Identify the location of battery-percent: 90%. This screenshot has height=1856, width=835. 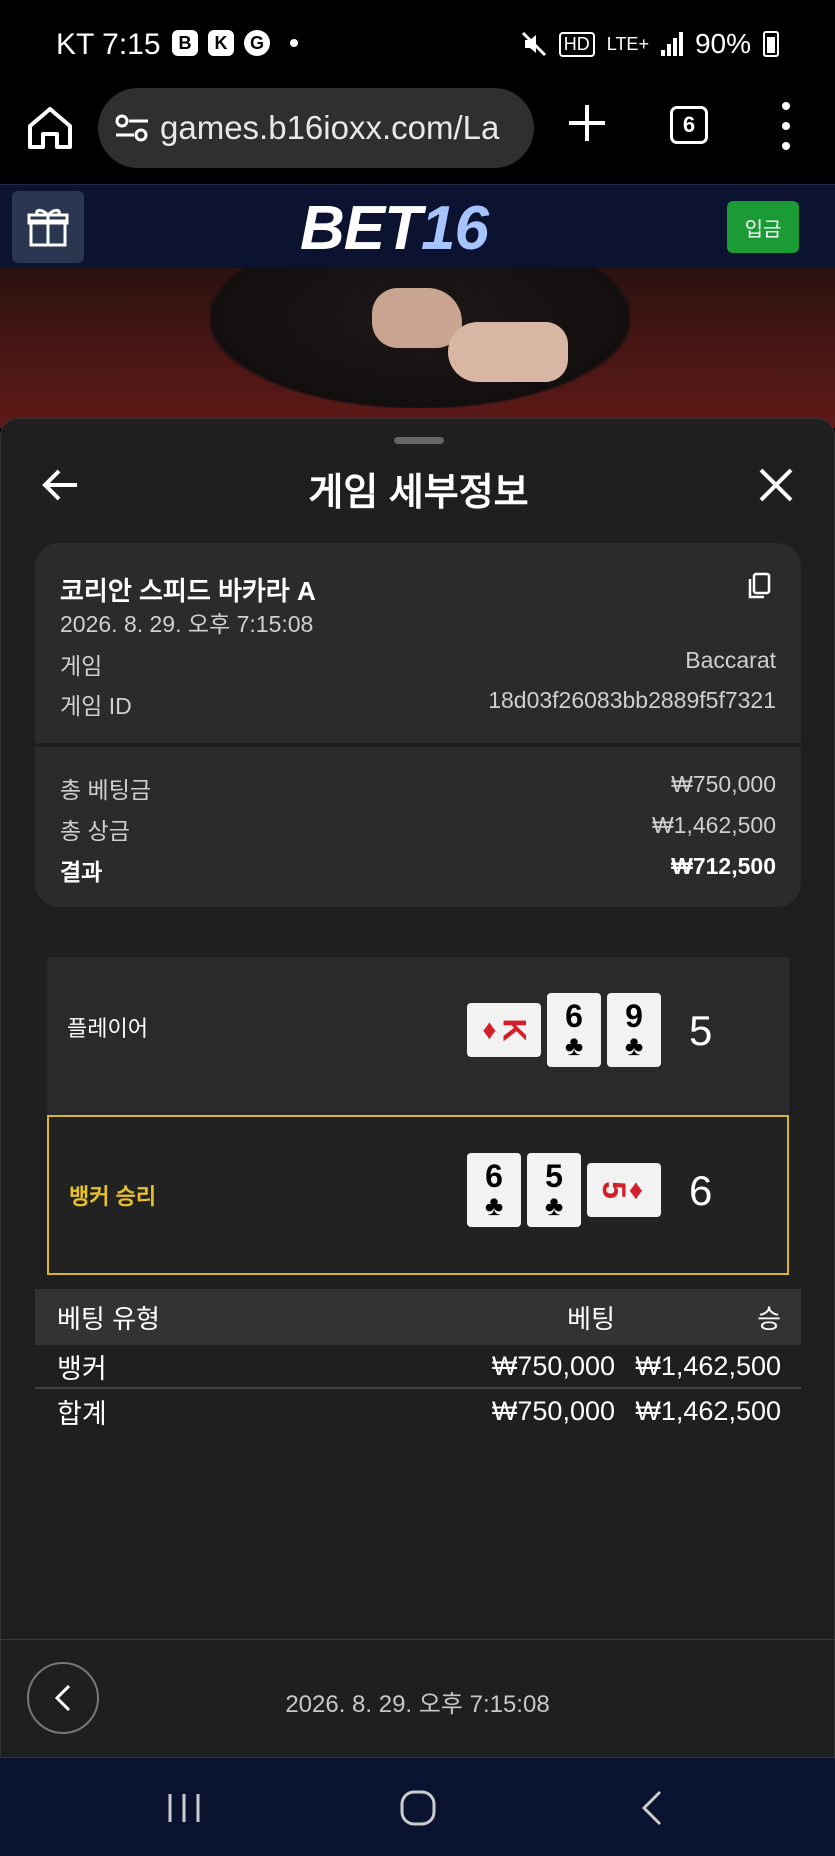
(722, 43).